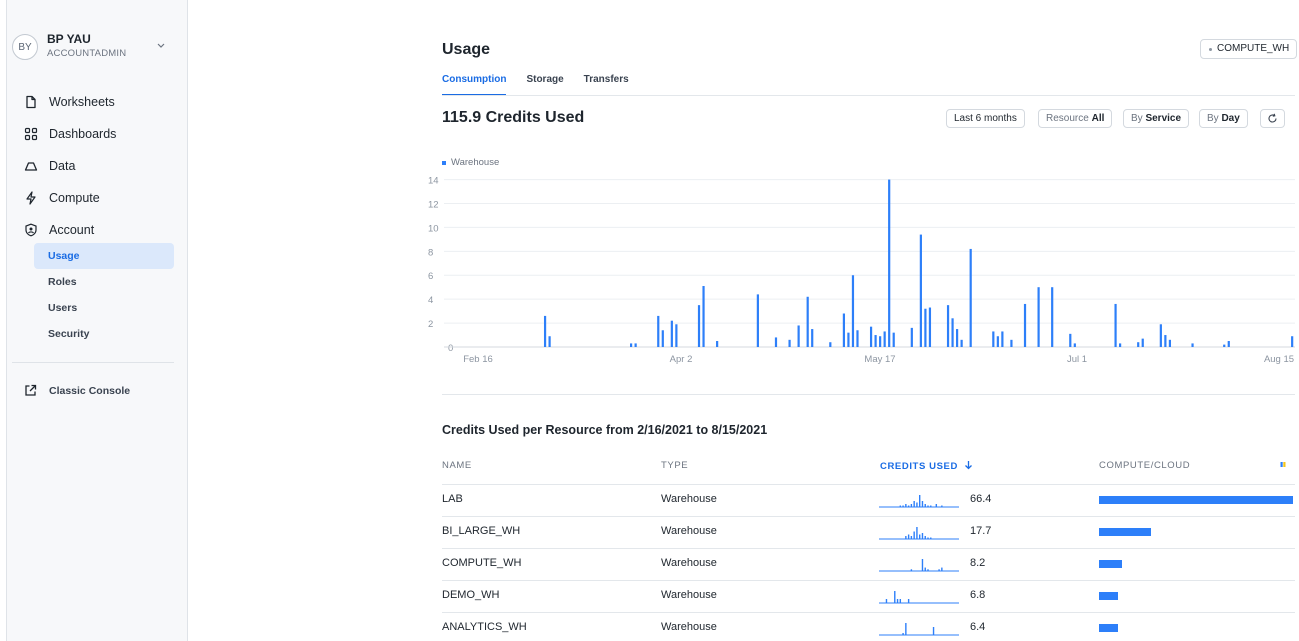 Image resolution: width=1299 pixels, height=641 pixels. Describe the element at coordinates (31, 198) in the screenshot. I see `bolt-icon` at that location.